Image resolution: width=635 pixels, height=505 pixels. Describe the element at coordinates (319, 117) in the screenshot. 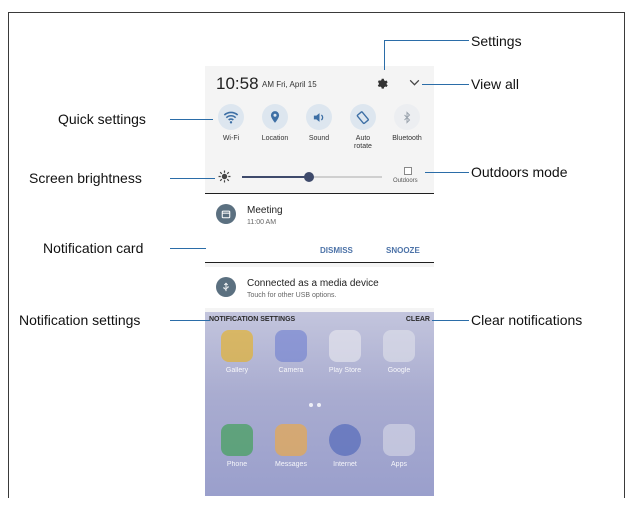

I see `sound-icon` at that location.